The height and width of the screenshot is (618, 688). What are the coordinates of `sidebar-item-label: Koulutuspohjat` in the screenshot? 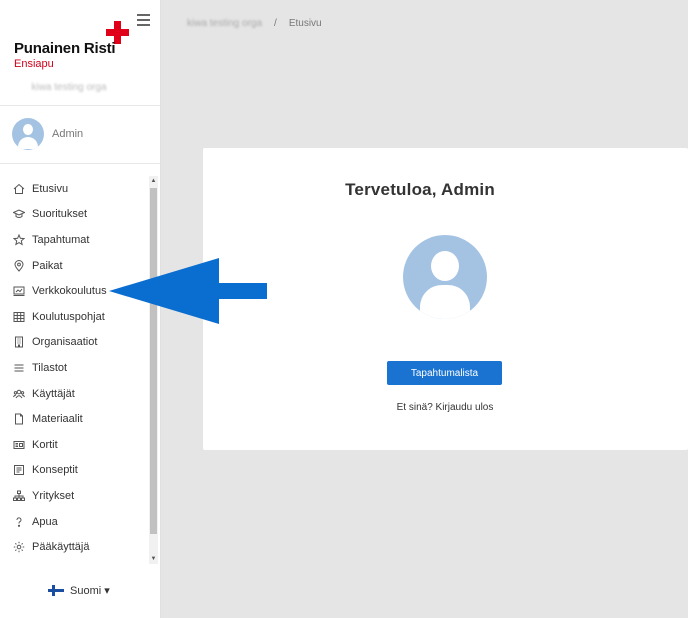 It's located at (68, 316).